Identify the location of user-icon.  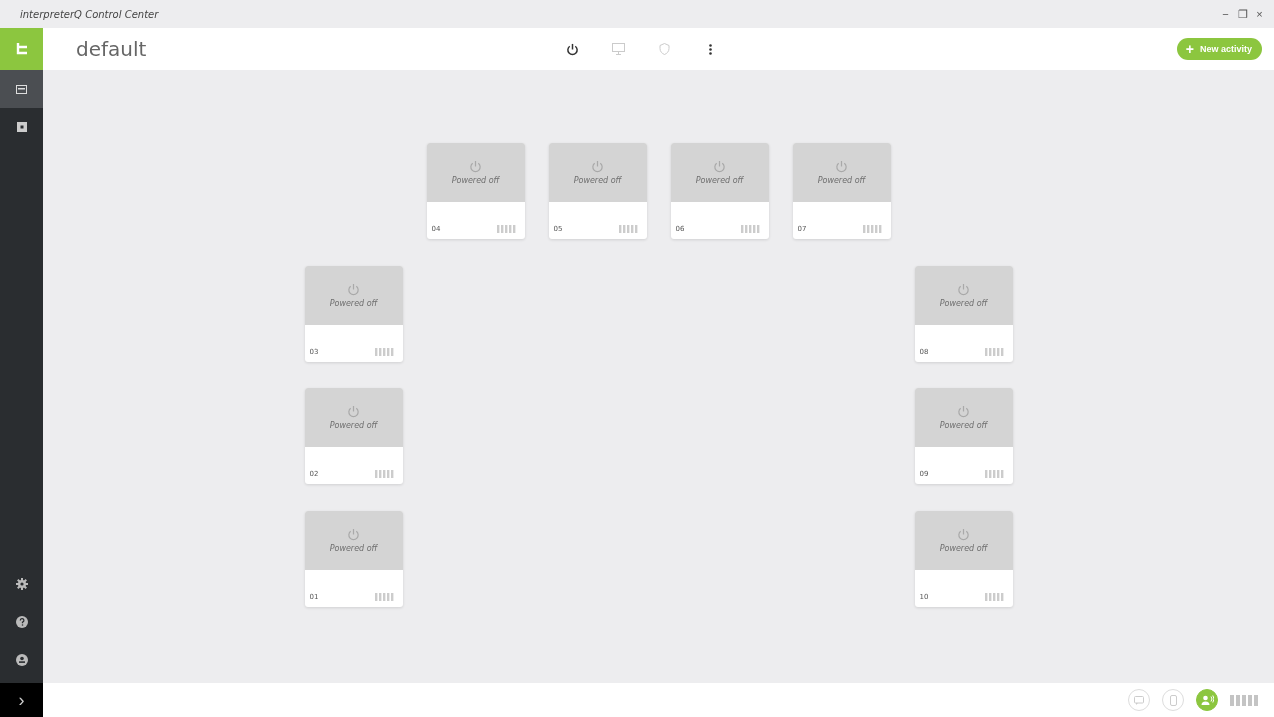
(21, 660).